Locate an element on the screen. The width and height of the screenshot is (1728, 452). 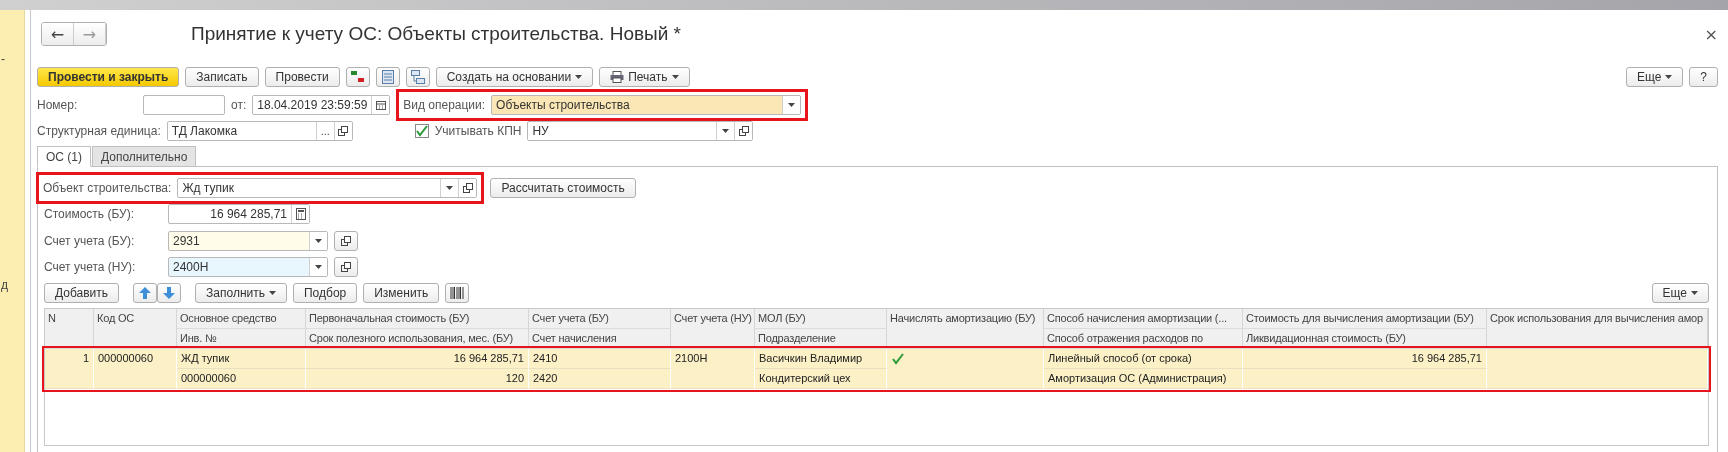
arrow-up-icon is located at coordinates (145, 293).